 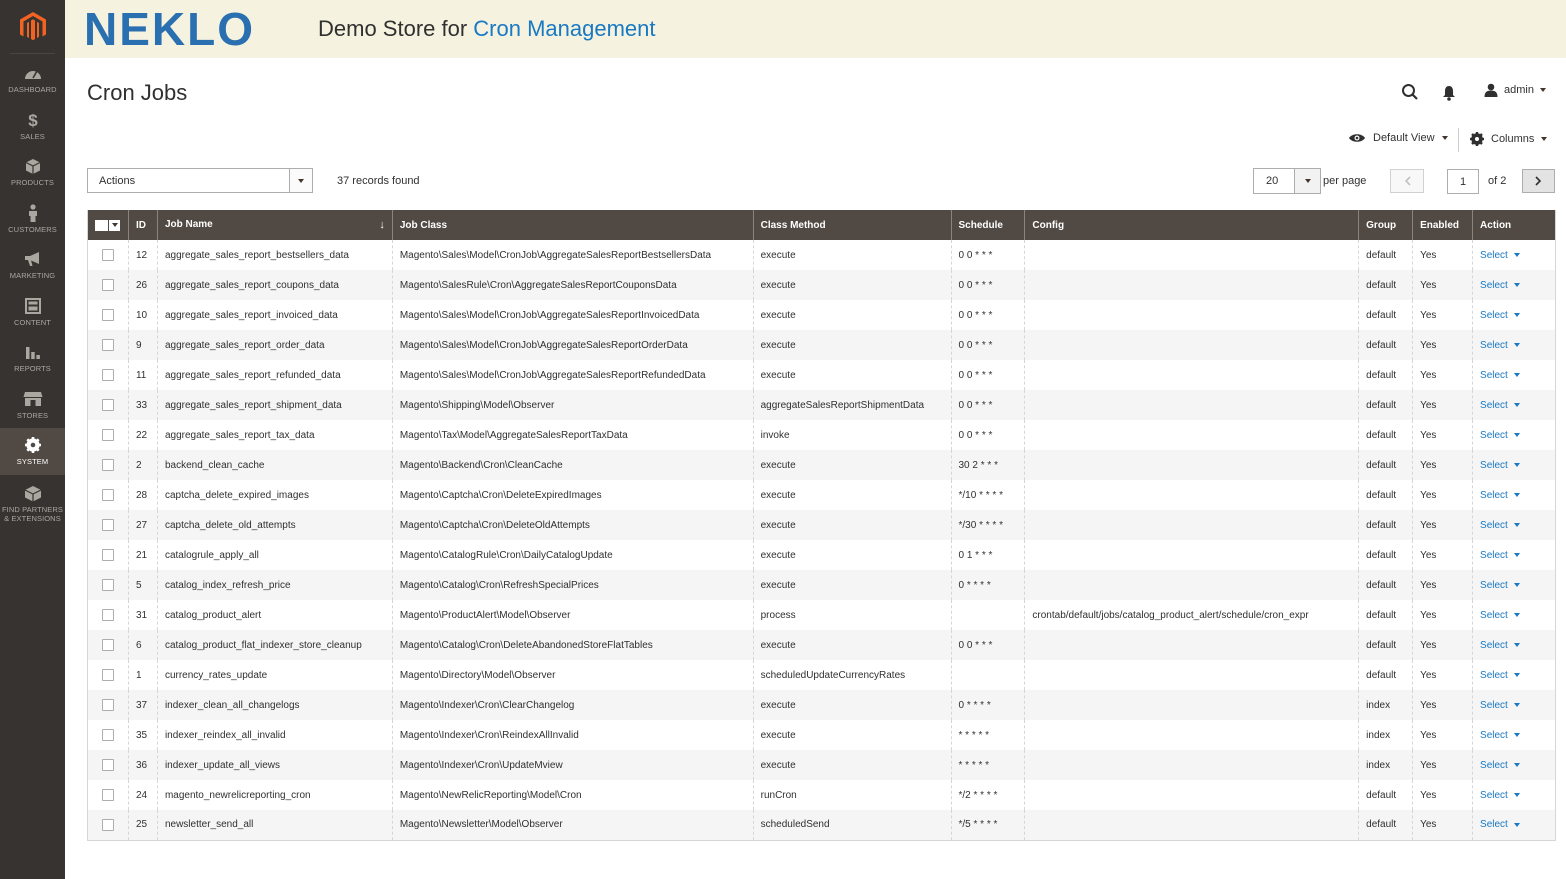 What do you see at coordinates (32, 265) in the screenshot?
I see `sidebar-item-marketing: MARKETING` at bounding box center [32, 265].